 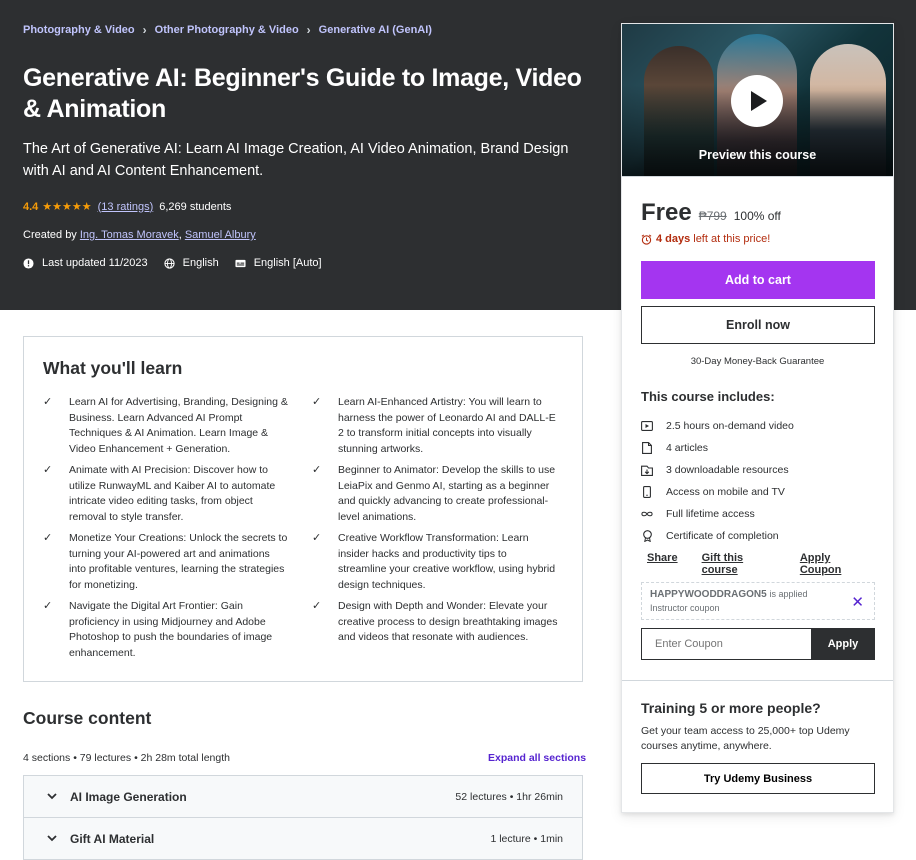 What do you see at coordinates (732, 239) in the screenshot?
I see `countdown-text: left at this price!` at bounding box center [732, 239].